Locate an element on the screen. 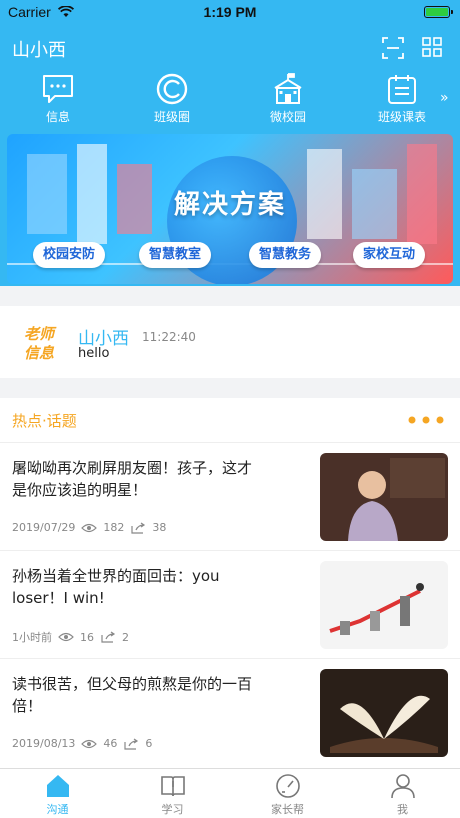 The width and height of the screenshot is (460, 818). quick-item-class-circle: 班级圈 is located at coordinates (172, 98).